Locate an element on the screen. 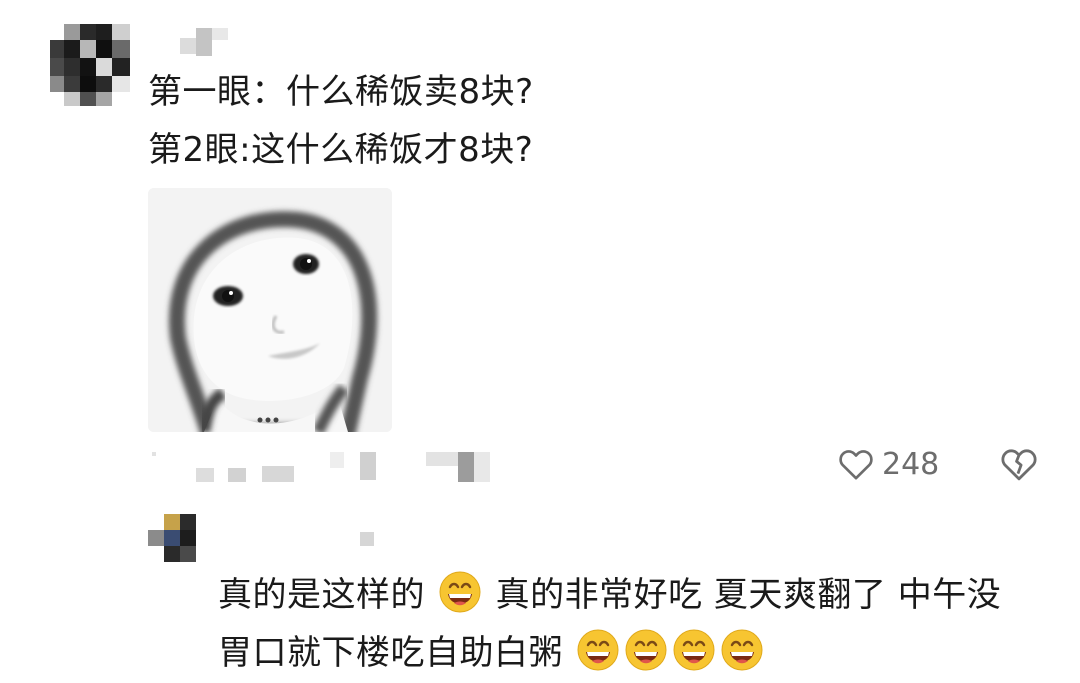  reply-text-line: 真的是这样的 真的非常好吃 夏天爽翻了 中午没 is located at coordinates (609, 593).